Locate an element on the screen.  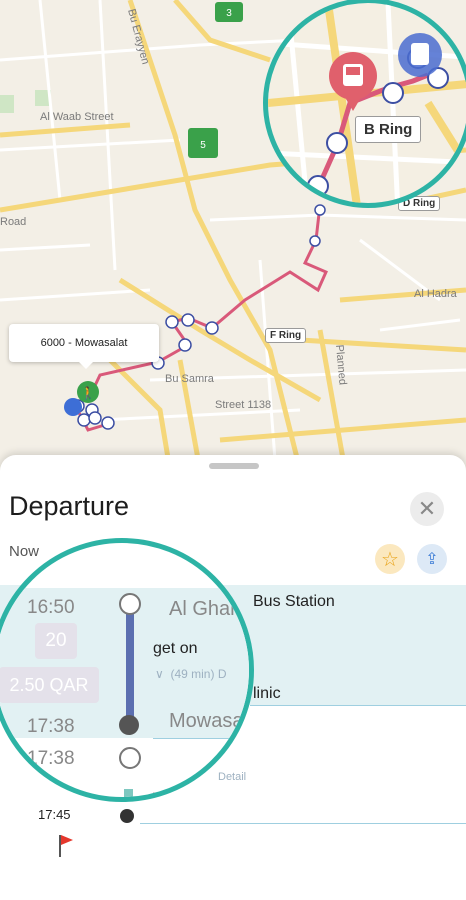
bus-stop-icon: 3 is located at coordinates (229, 12).